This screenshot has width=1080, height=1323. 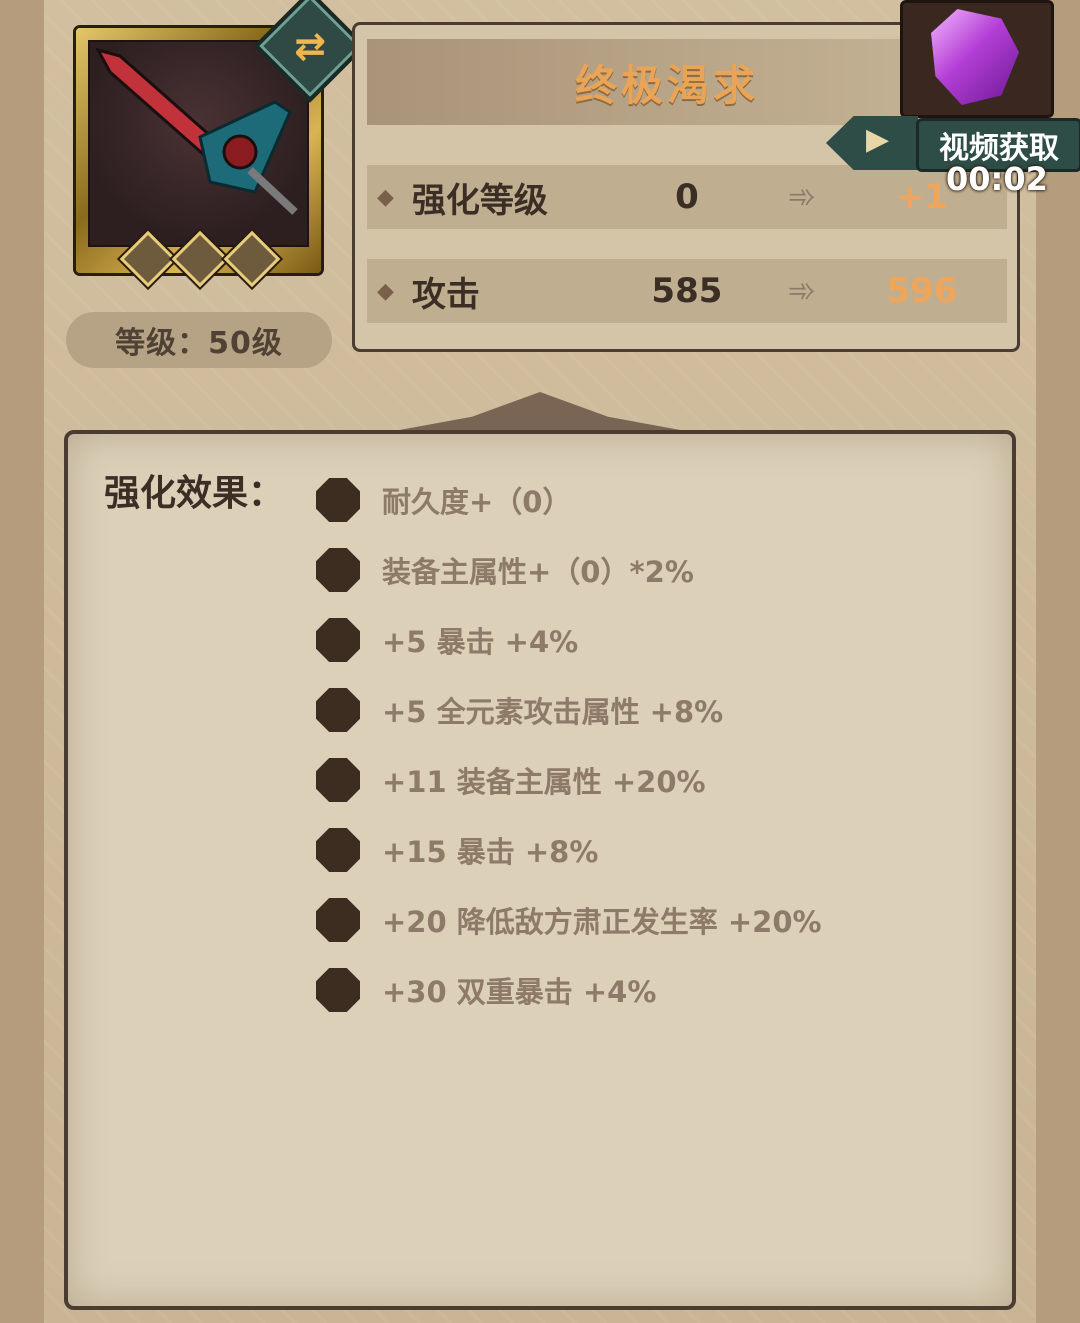 I want to click on gem-slots, so click(x=200, y=259).